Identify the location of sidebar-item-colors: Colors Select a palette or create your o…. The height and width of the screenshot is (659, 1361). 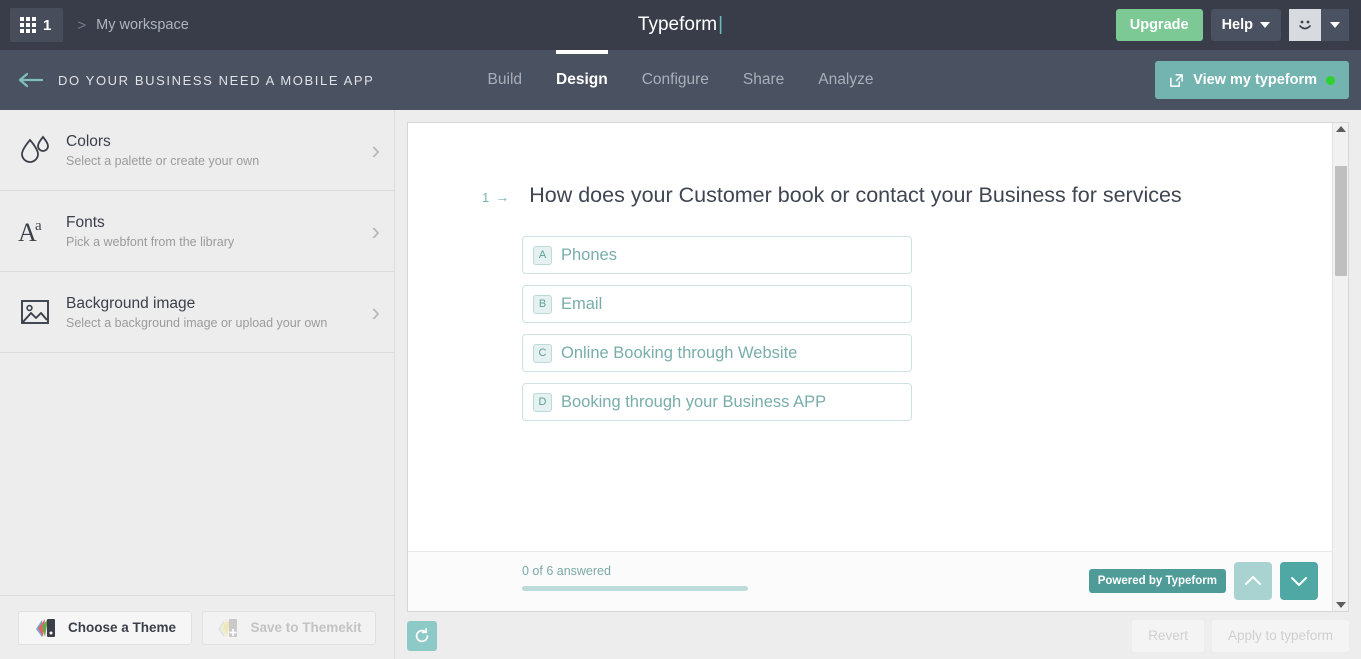
(197, 150).